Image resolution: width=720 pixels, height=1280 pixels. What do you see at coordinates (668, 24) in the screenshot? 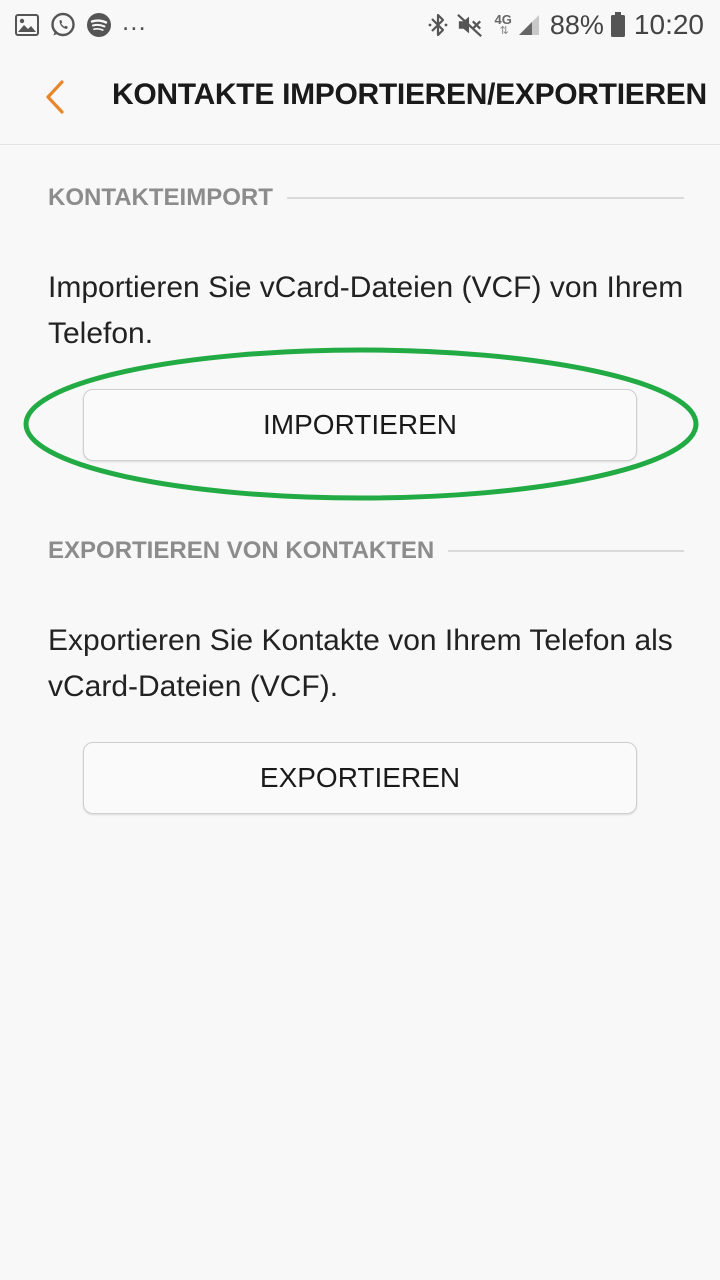
I see `clock: 10:20` at bounding box center [668, 24].